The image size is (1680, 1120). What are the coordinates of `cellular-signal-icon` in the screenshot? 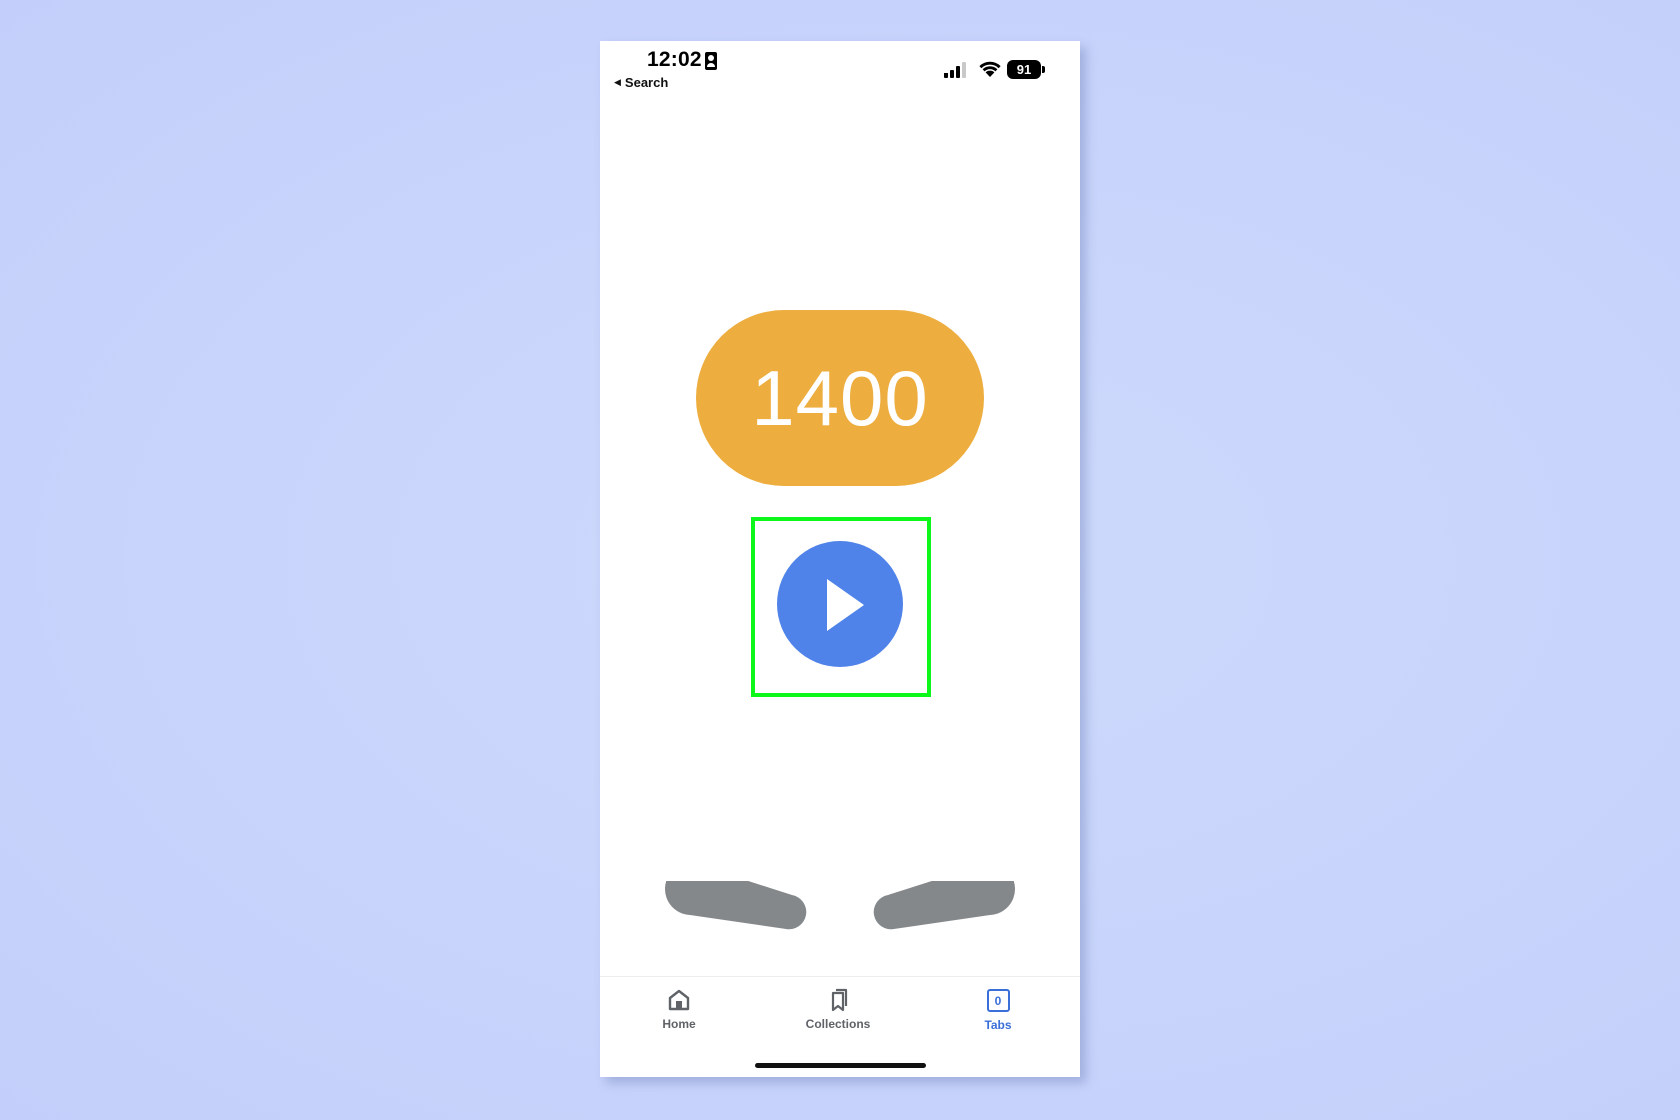 It's located at (955, 70).